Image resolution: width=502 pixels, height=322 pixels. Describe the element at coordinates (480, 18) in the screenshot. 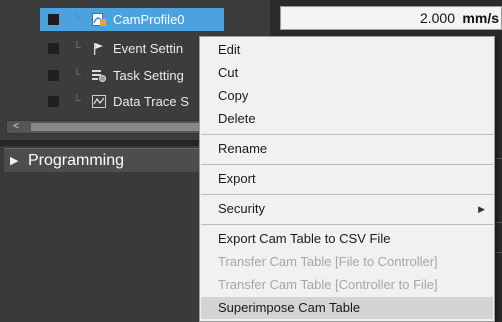

I see `speed-unit: mm/s` at that location.